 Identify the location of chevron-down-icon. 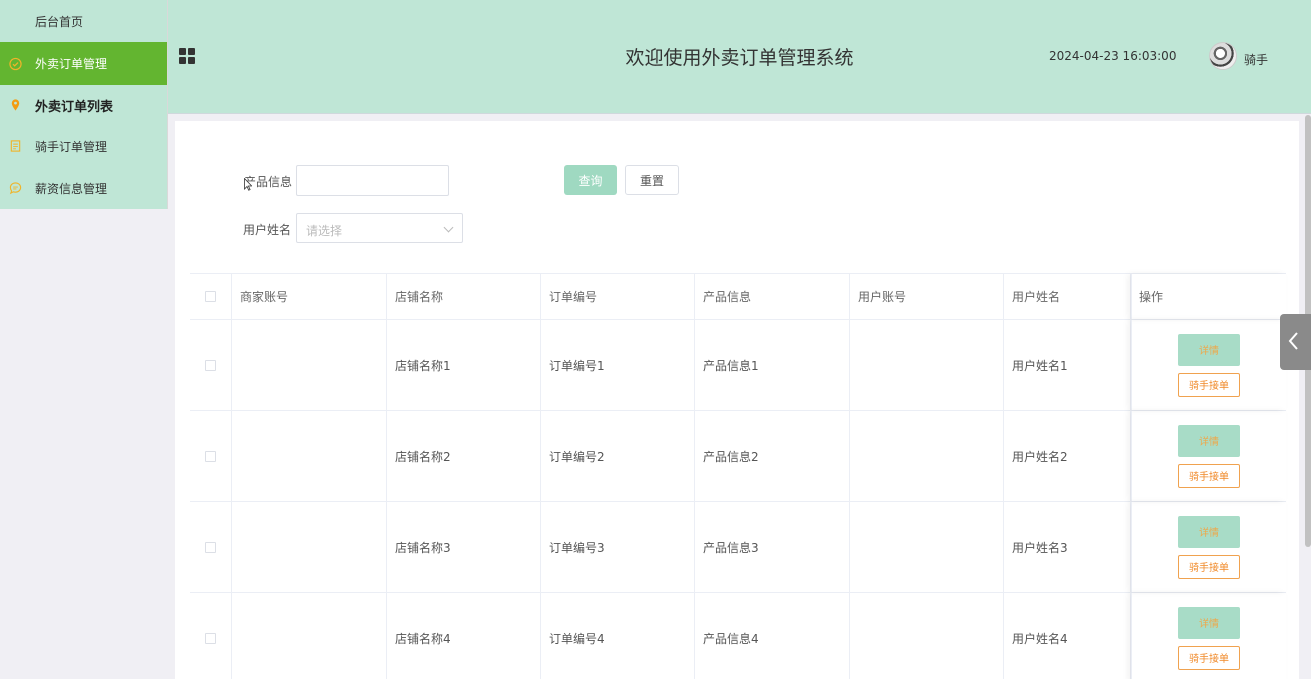
(448, 227).